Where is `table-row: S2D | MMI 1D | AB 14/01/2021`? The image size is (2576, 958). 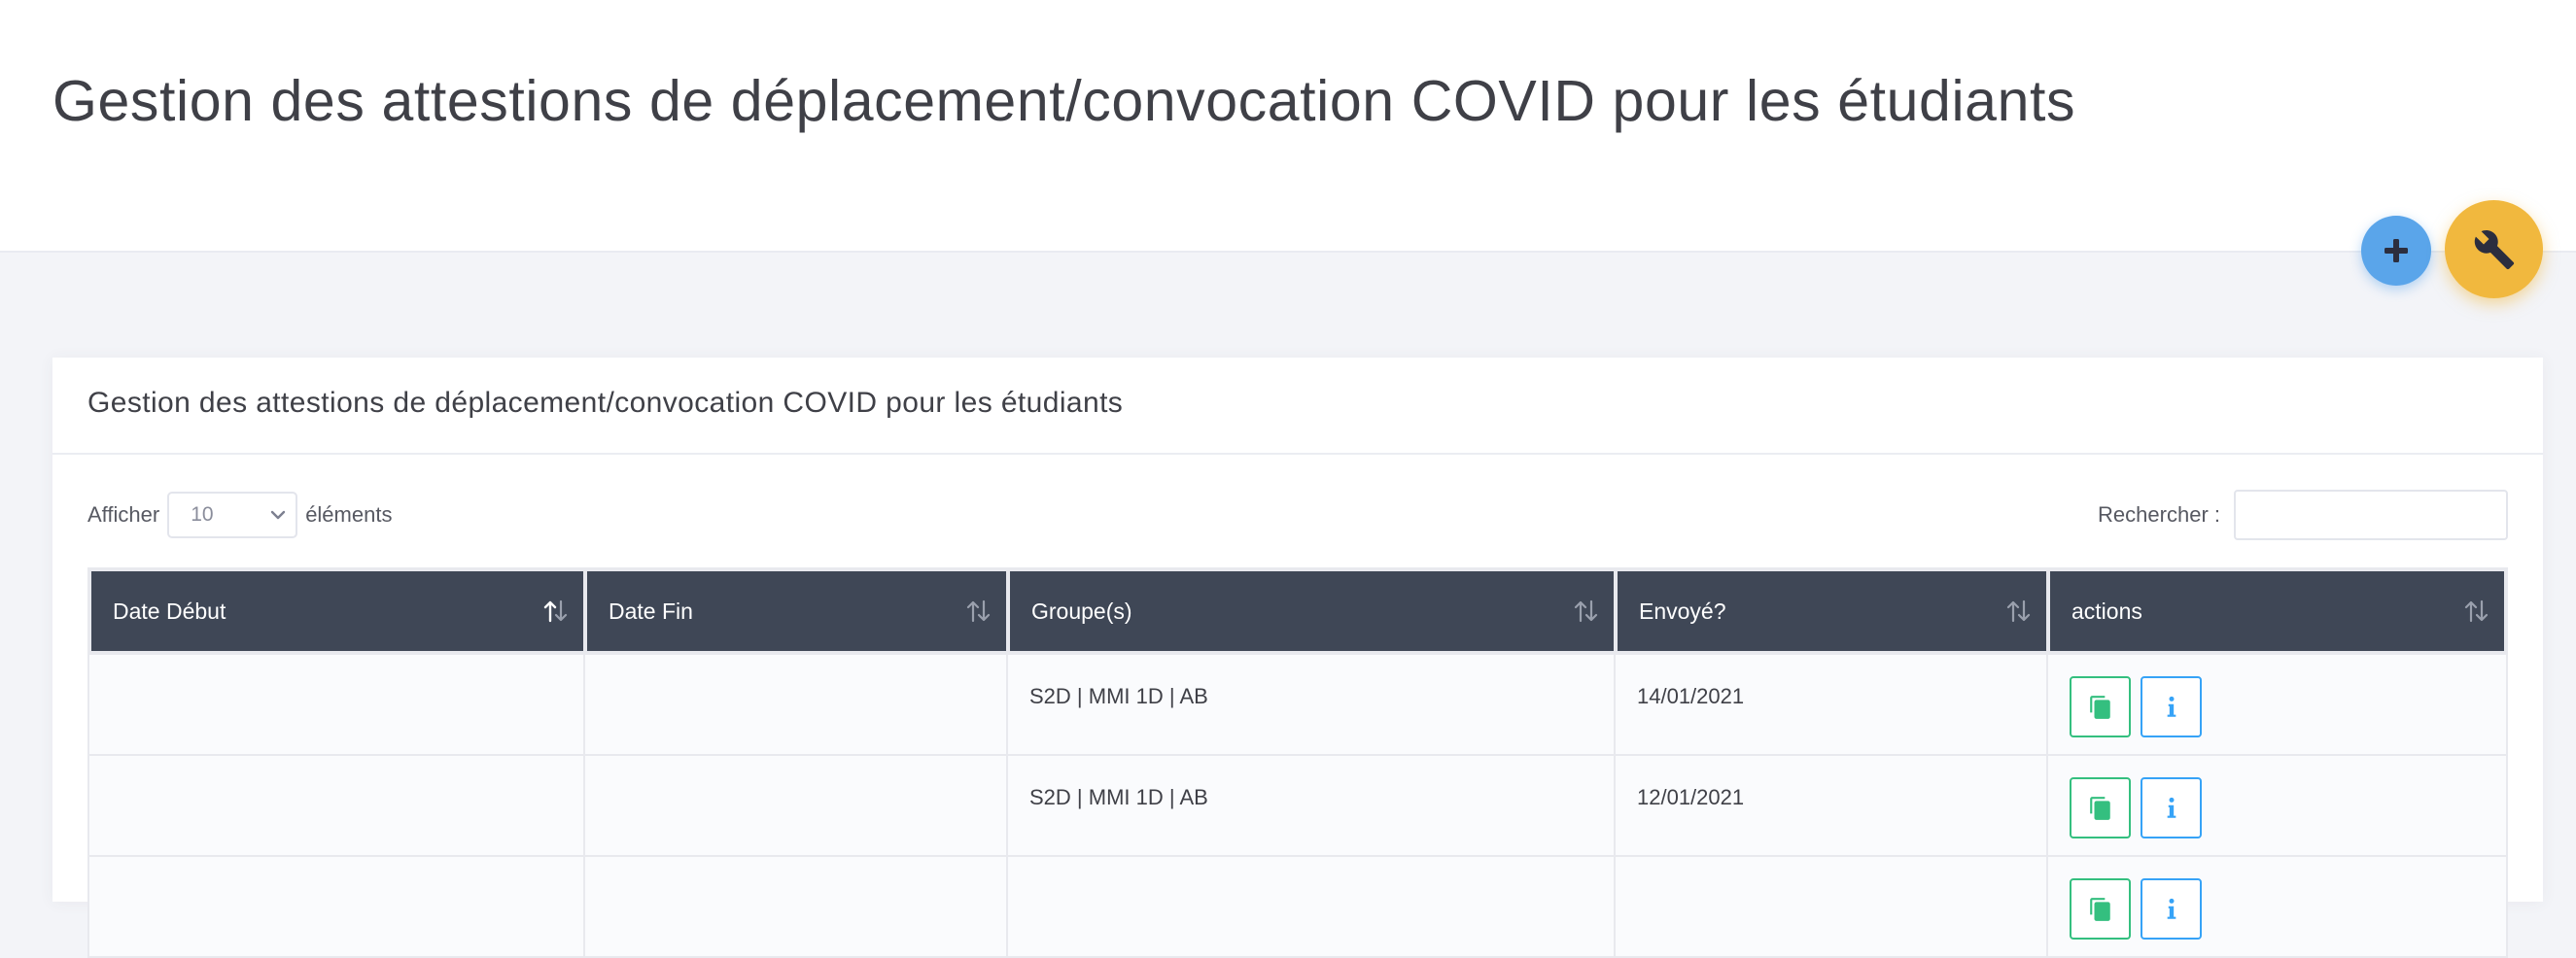
table-row: S2D | MMI 1D | AB 14/01/2021 is located at coordinates (1298, 705).